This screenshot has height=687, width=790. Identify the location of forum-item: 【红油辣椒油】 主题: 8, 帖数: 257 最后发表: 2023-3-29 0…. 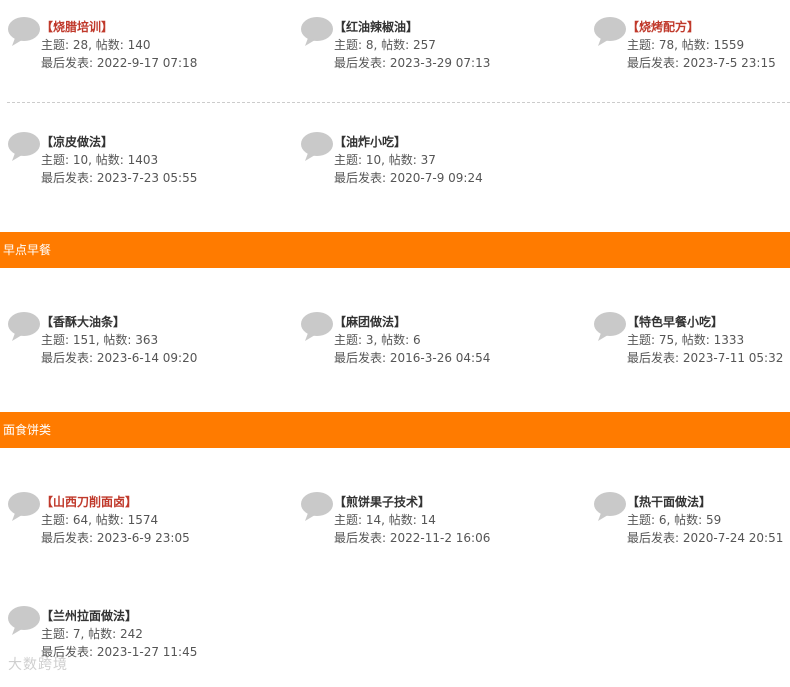
(423, 47).